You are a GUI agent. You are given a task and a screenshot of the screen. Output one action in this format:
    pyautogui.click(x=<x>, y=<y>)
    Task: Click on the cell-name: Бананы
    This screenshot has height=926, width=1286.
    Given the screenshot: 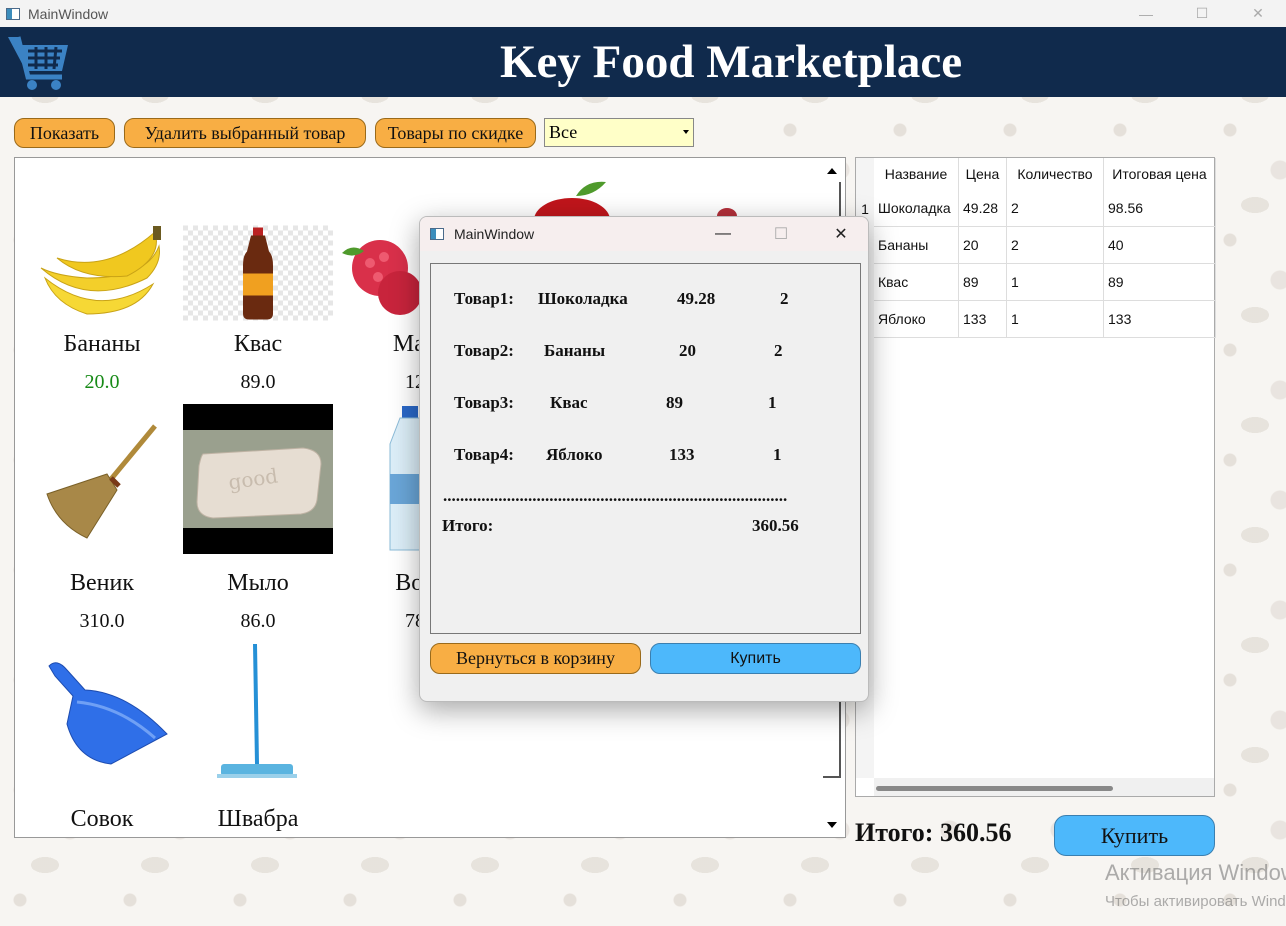 What is the action you would take?
    pyautogui.click(x=916, y=245)
    